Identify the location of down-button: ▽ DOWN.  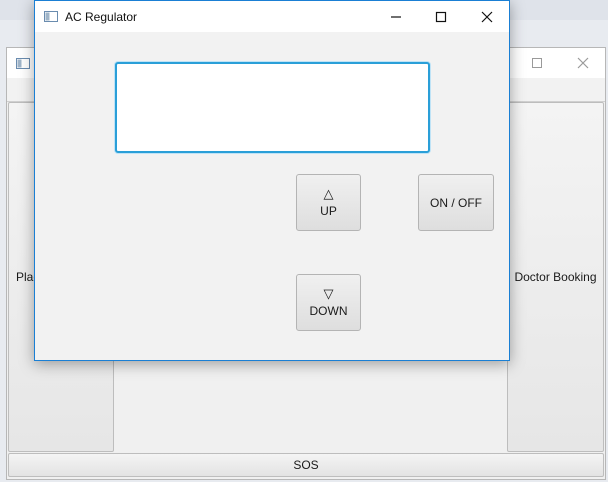
(328, 302).